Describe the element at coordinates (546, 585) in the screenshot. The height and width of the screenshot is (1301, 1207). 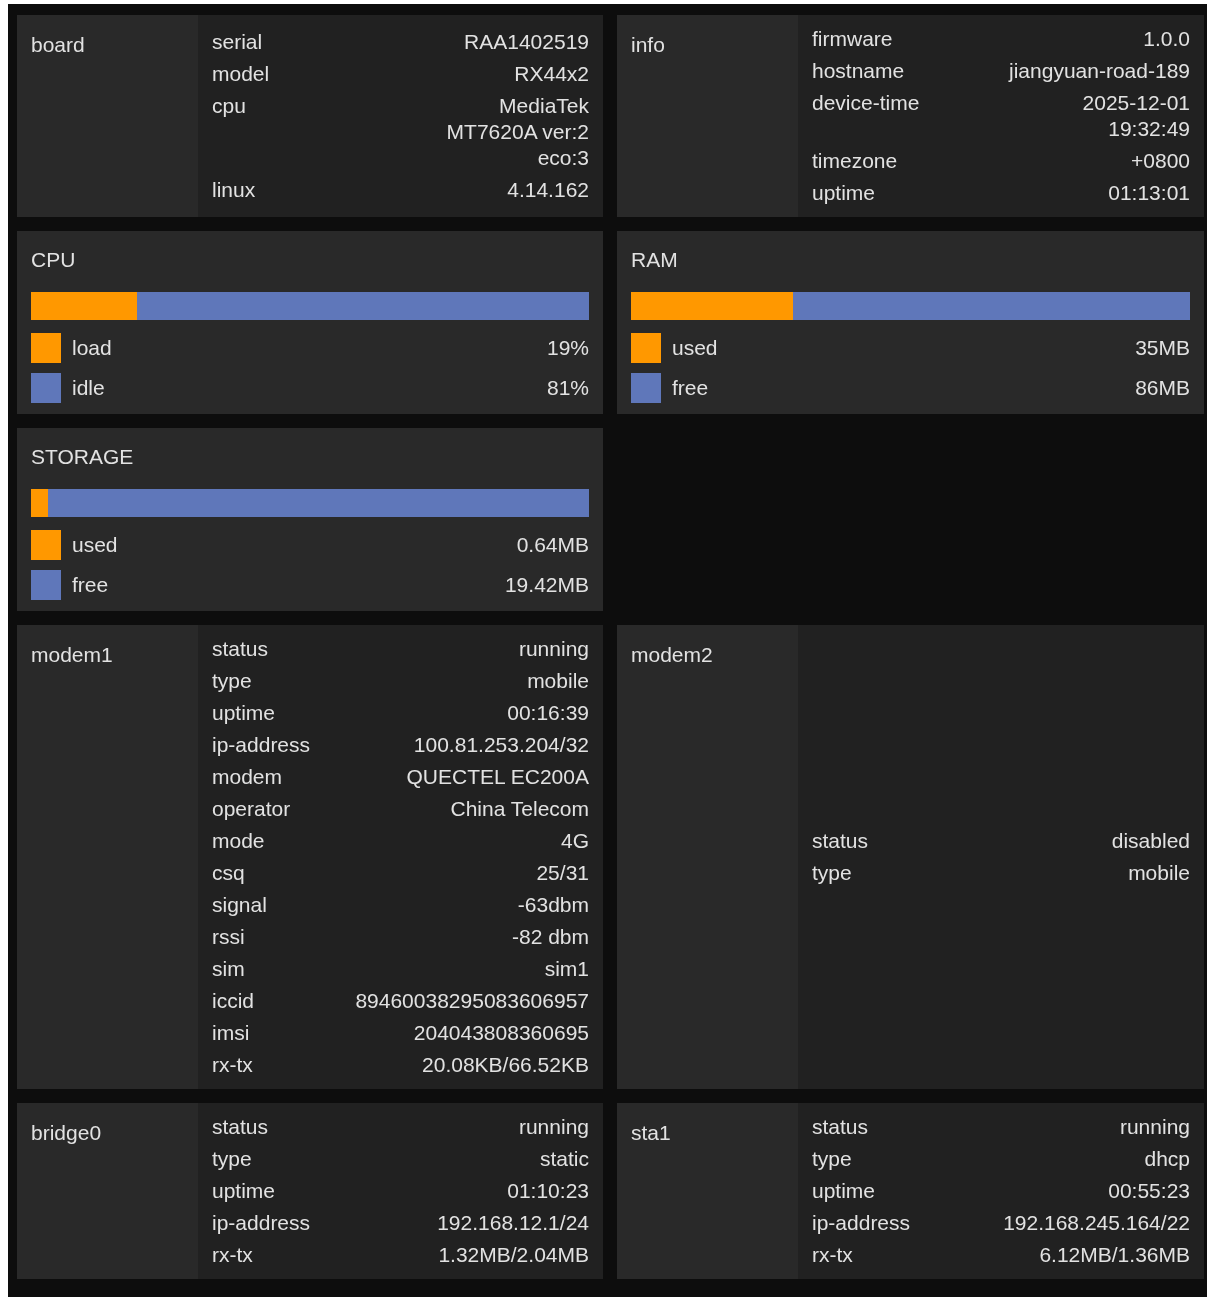
I see `legend-value: 19.42MB` at that location.